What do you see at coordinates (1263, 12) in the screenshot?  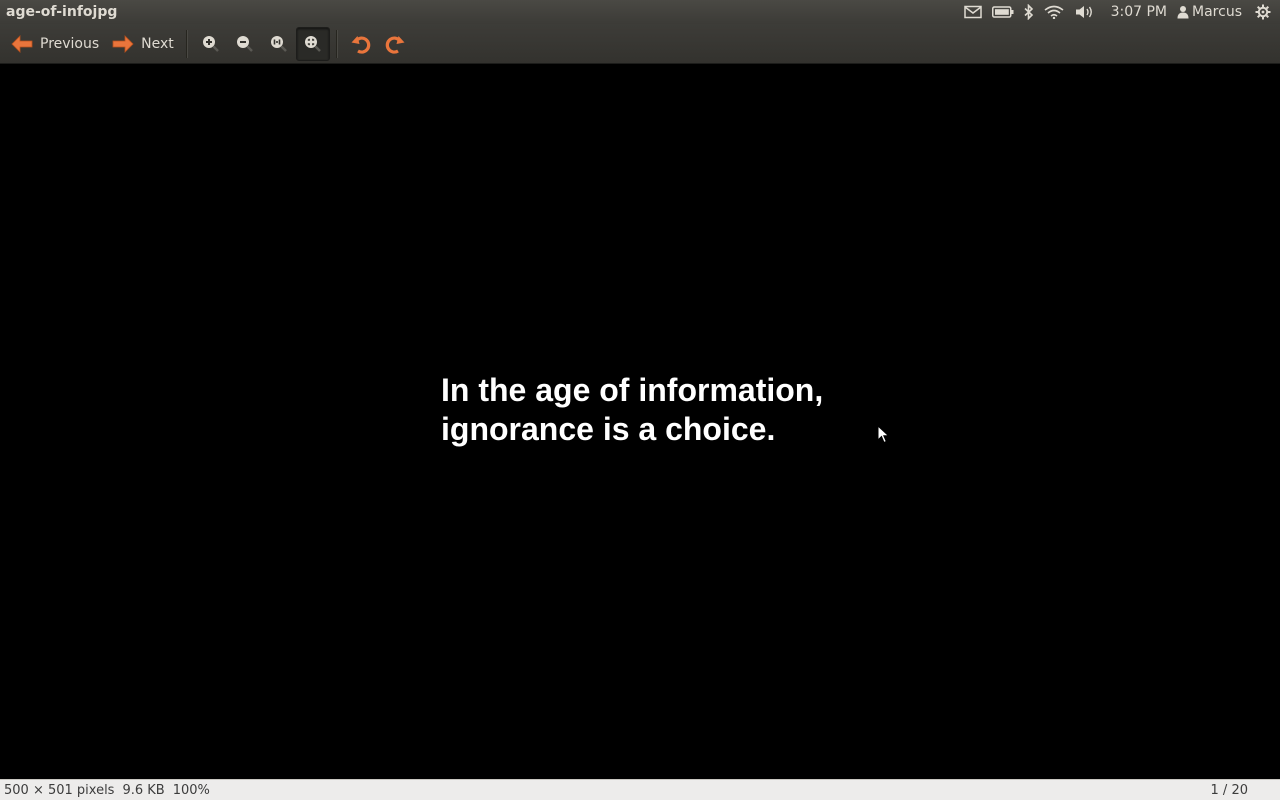 I see `power-gear-icon` at bounding box center [1263, 12].